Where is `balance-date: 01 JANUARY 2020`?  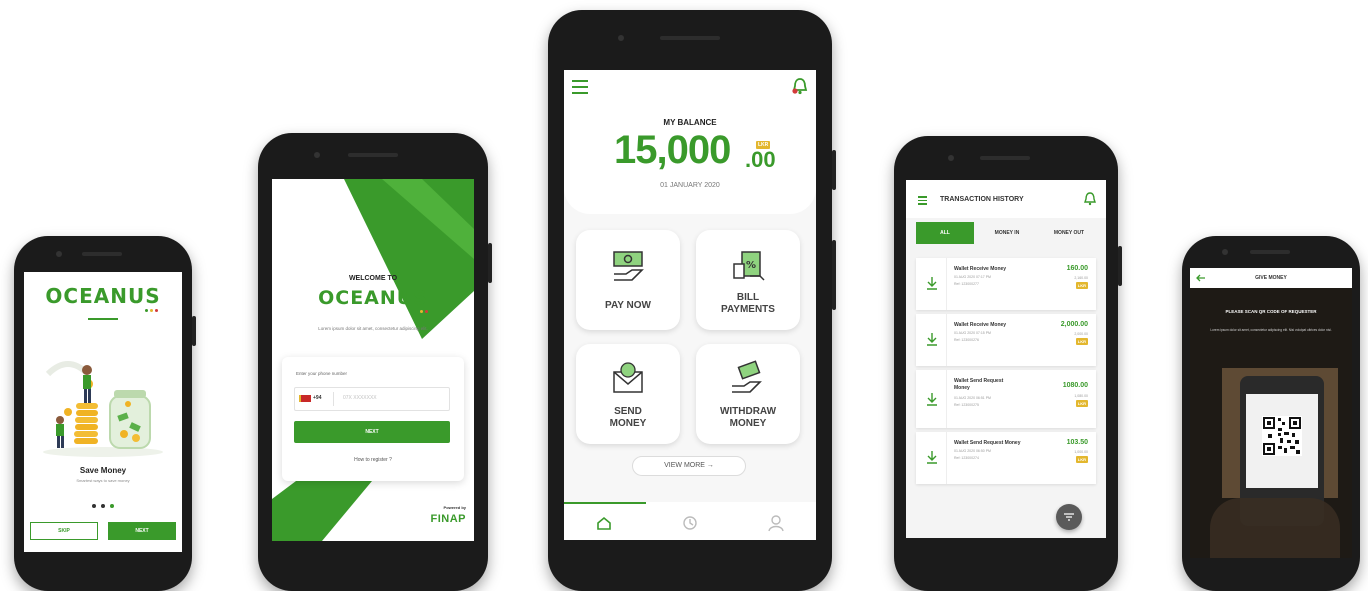
balance-date: 01 JANUARY 2020 is located at coordinates (690, 185).